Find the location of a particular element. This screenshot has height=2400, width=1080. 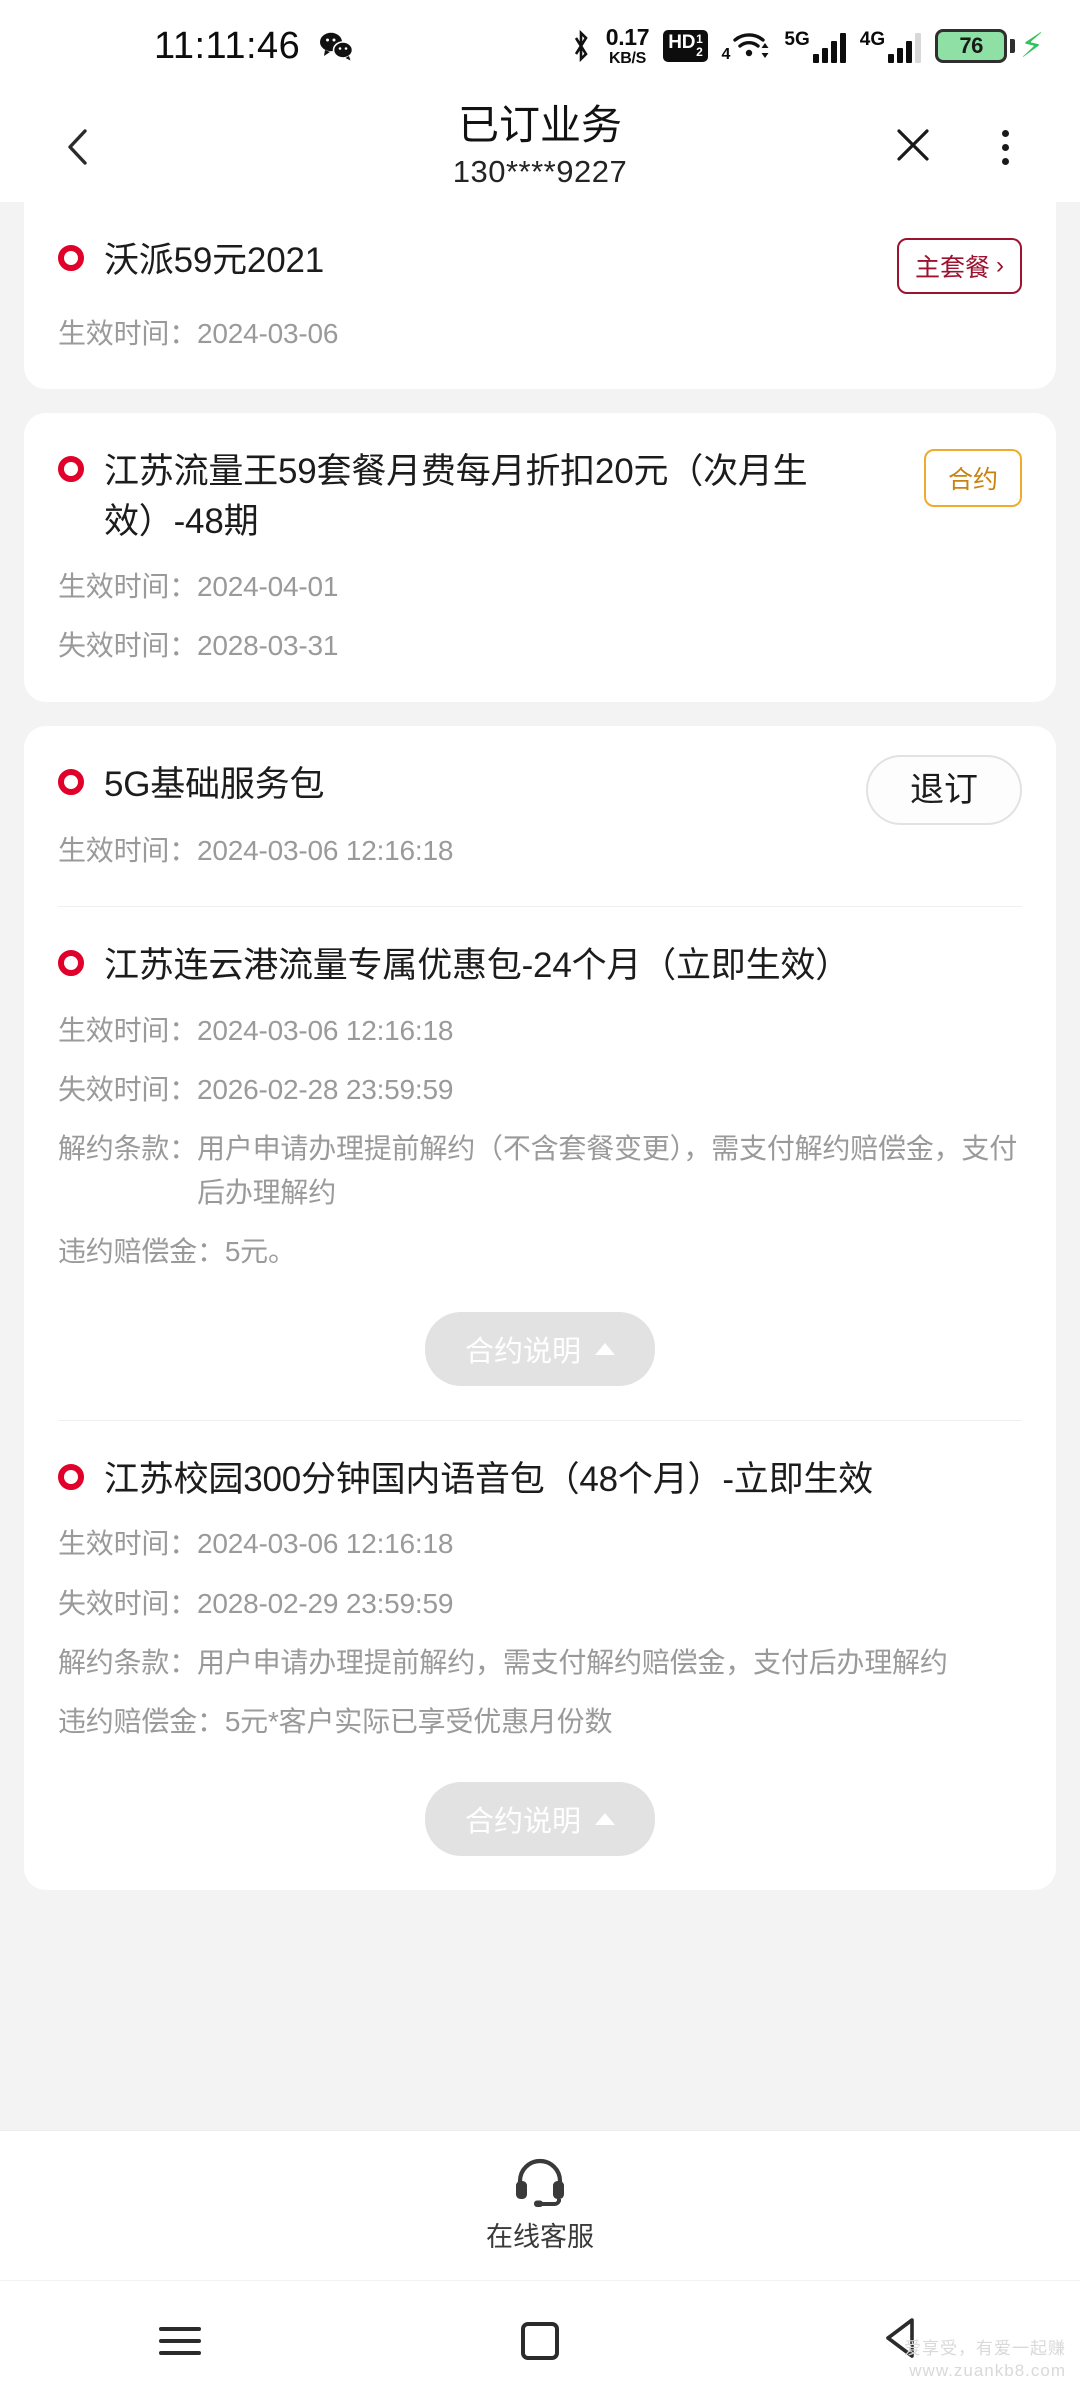

sim1-bars-icon is located at coordinates (829, 47).